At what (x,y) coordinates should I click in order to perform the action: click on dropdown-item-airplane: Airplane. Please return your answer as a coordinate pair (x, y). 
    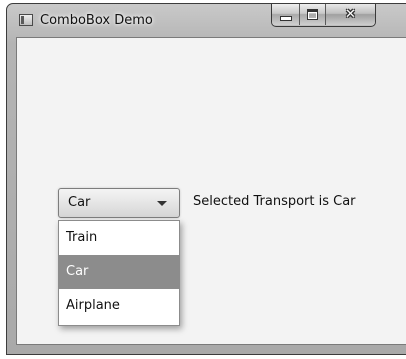
    Looking at the image, I should click on (119, 306).